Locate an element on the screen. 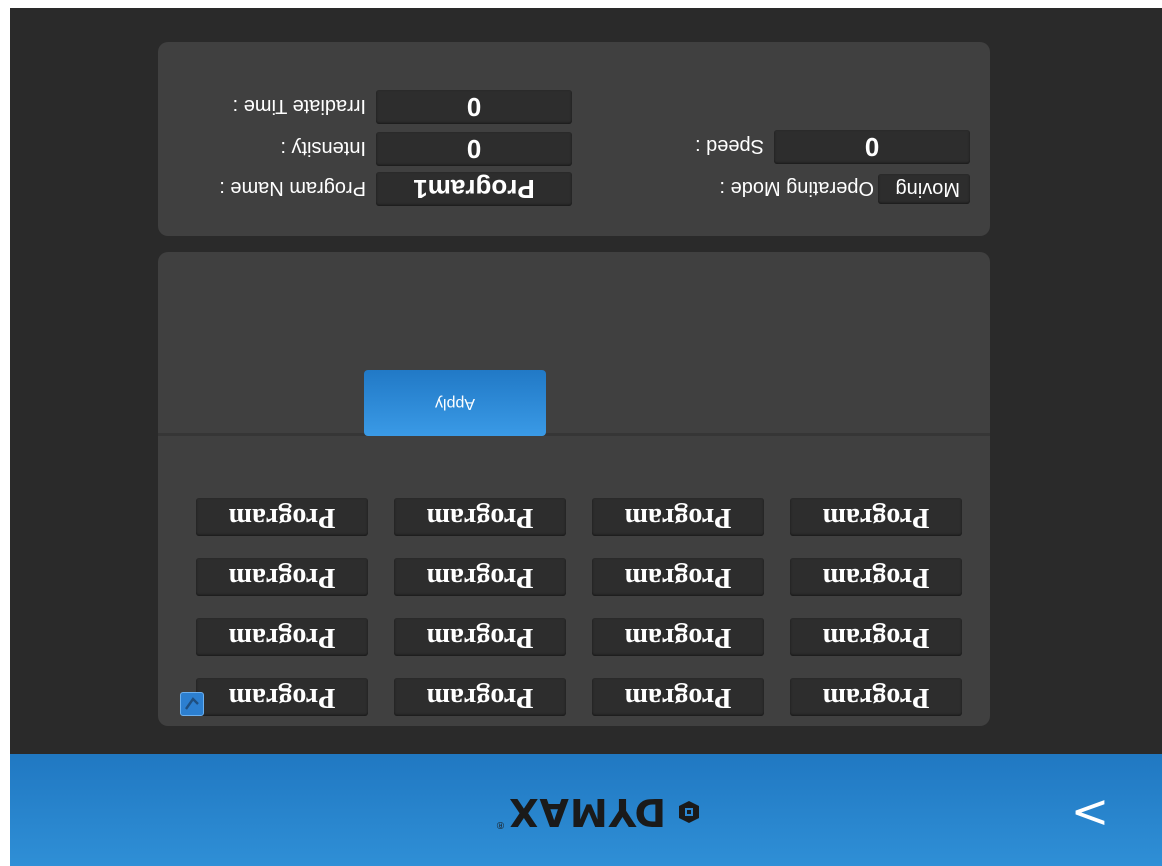 The image size is (1162, 866). checkbox-checked-icon is located at coordinates (192, 703).